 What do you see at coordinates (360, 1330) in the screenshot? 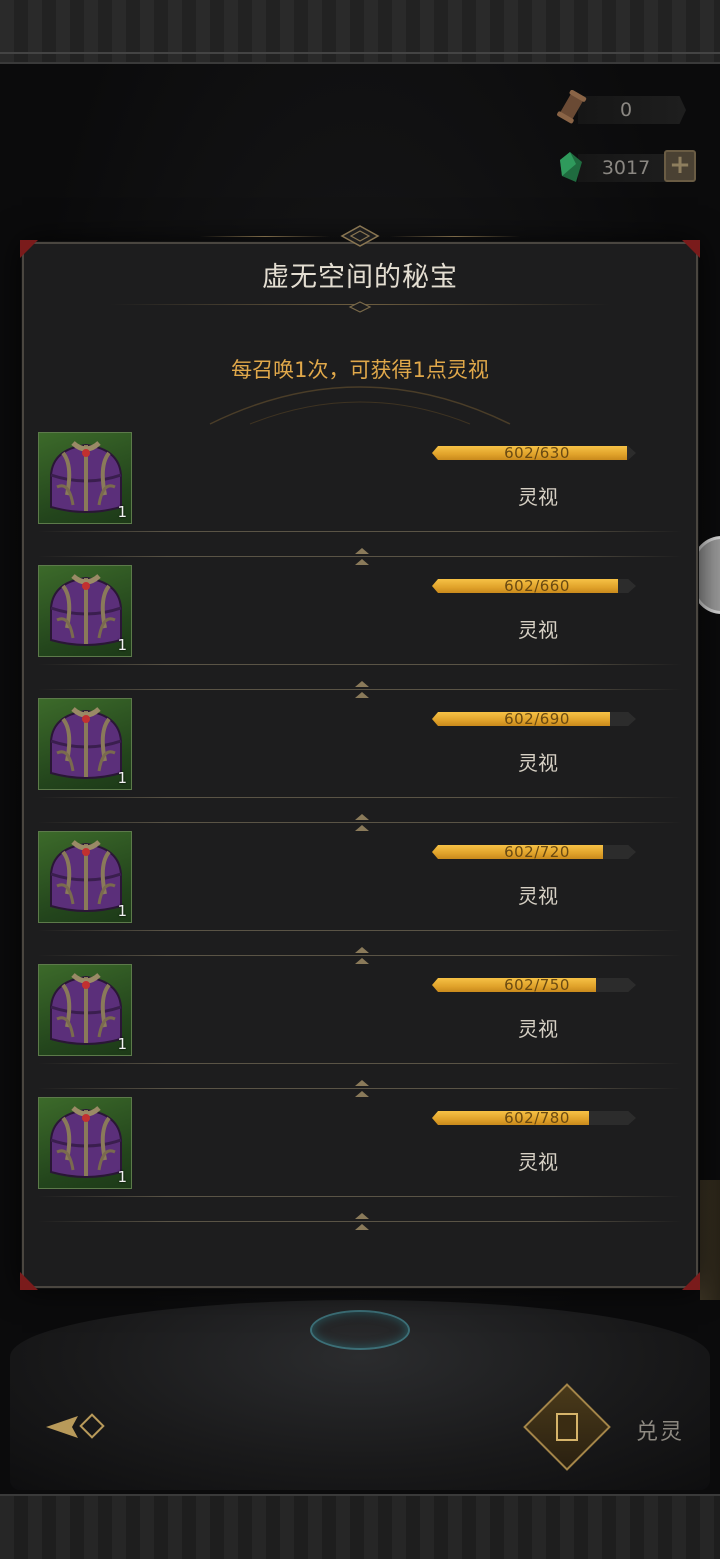
I see `altar-rune-circle` at bounding box center [360, 1330].